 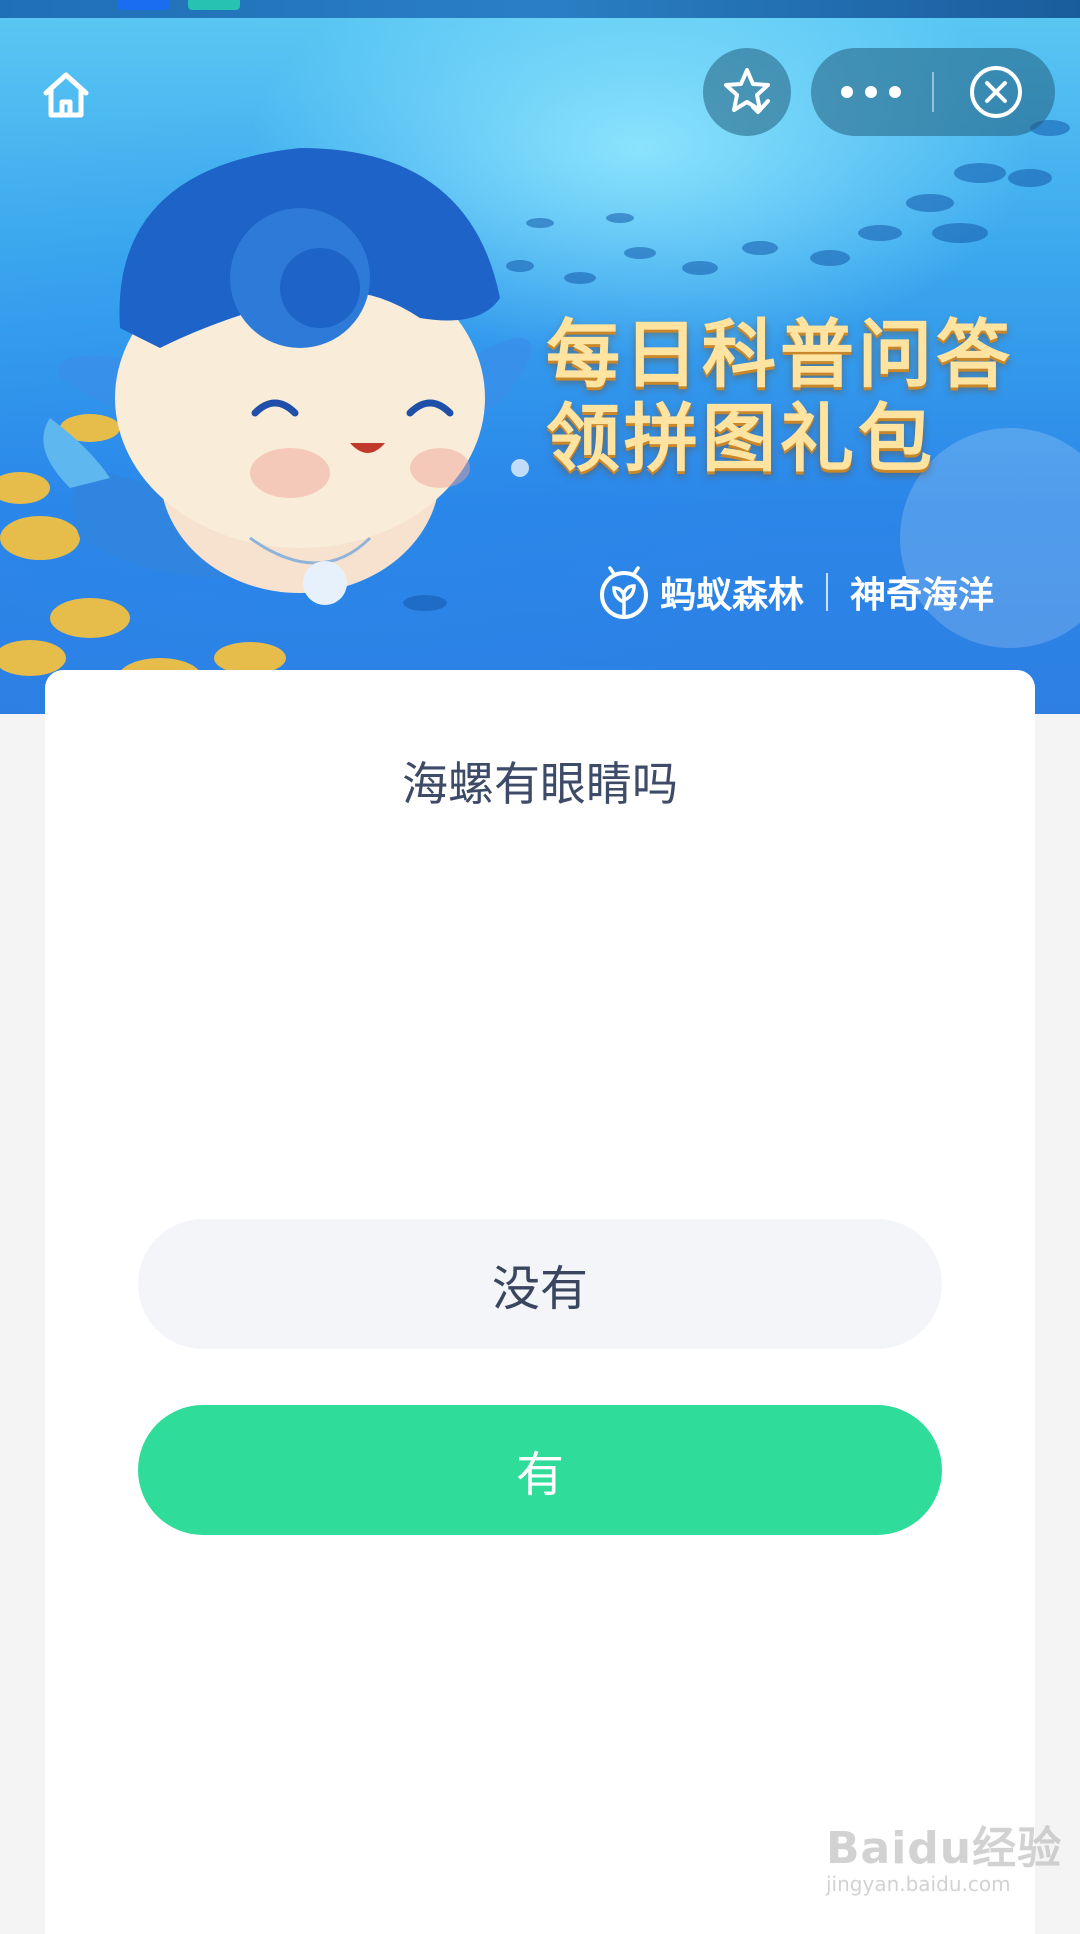 I want to click on favorite-button, so click(x=747, y=92).